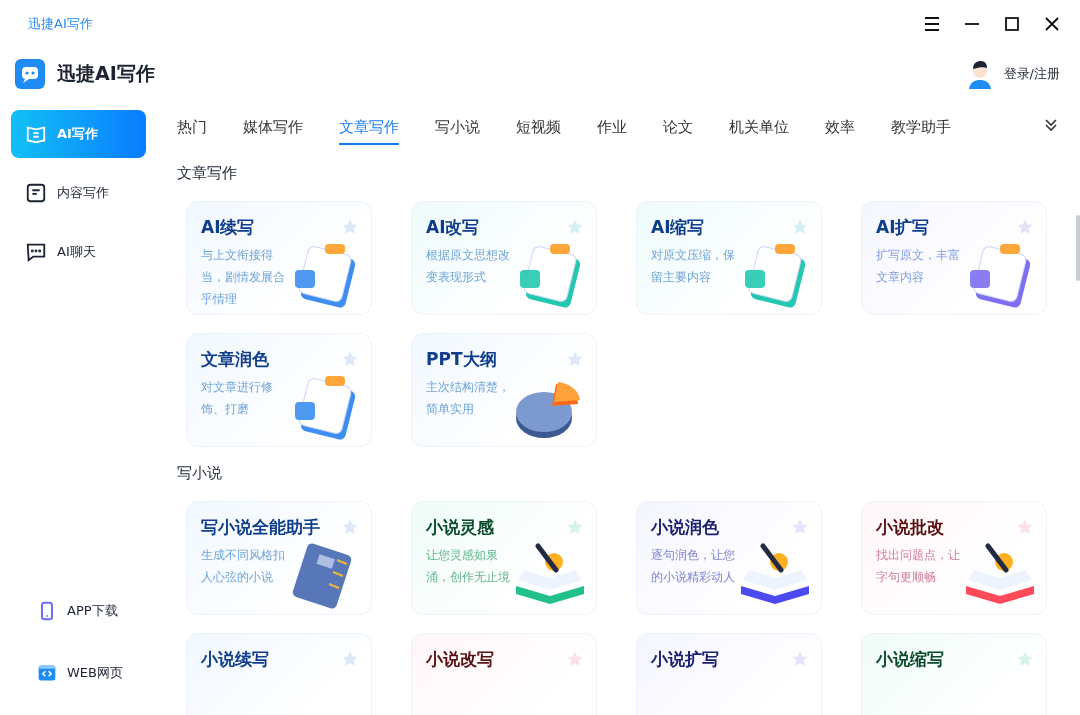 This screenshot has width=1080, height=715. I want to click on card-description: 主次结构清楚，简单实用, so click(468, 398).